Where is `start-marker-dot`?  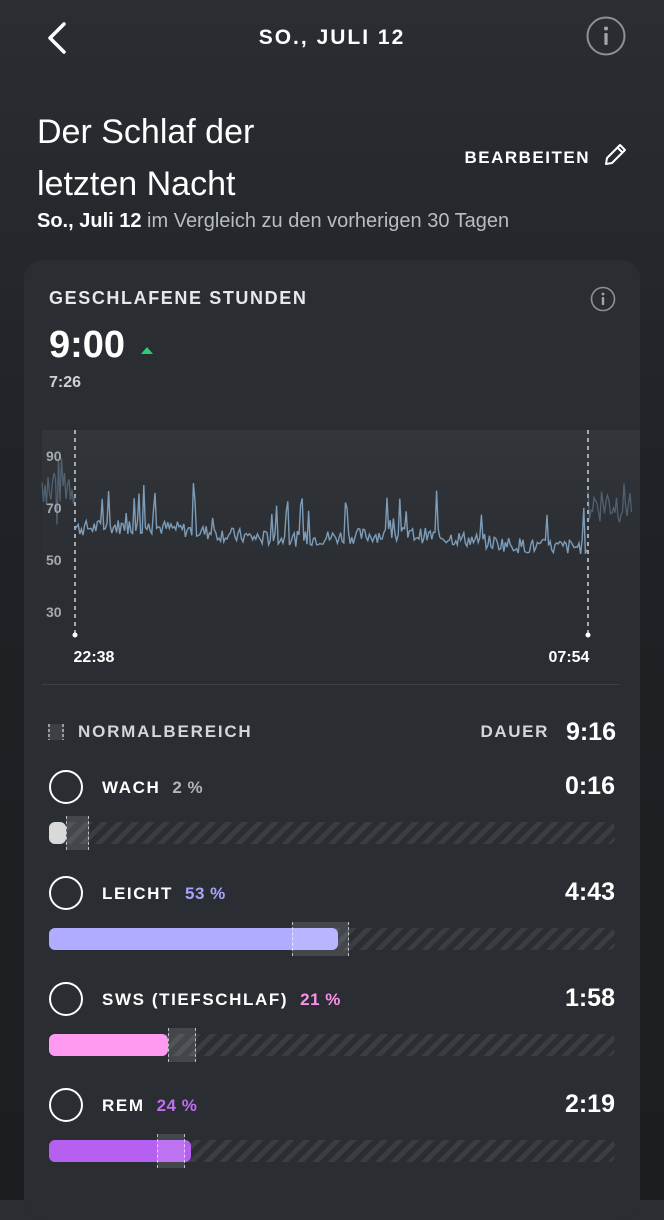 start-marker-dot is located at coordinates (75, 635).